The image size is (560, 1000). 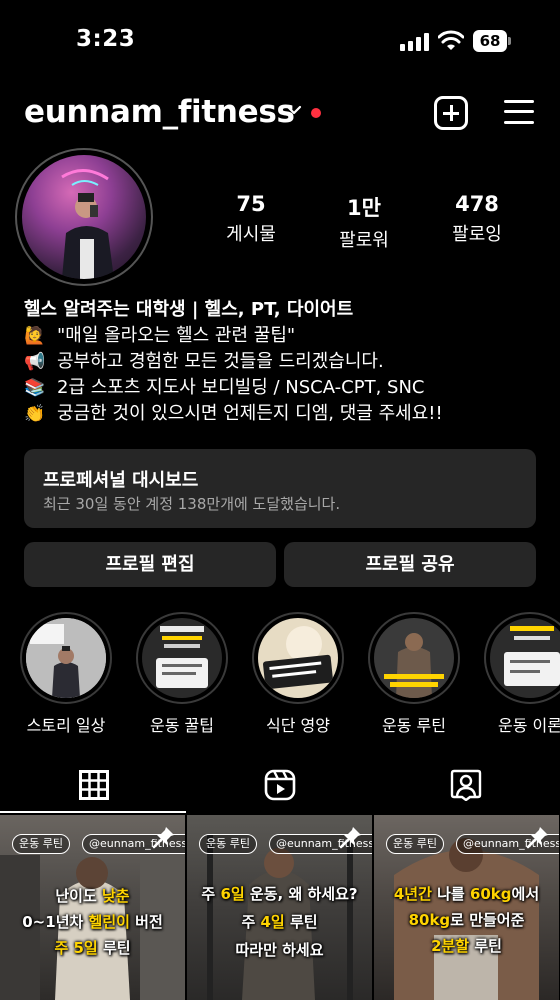 What do you see at coordinates (279, 950) in the screenshot?
I see `post-caption-line: 따라만 하세요` at bounding box center [279, 950].